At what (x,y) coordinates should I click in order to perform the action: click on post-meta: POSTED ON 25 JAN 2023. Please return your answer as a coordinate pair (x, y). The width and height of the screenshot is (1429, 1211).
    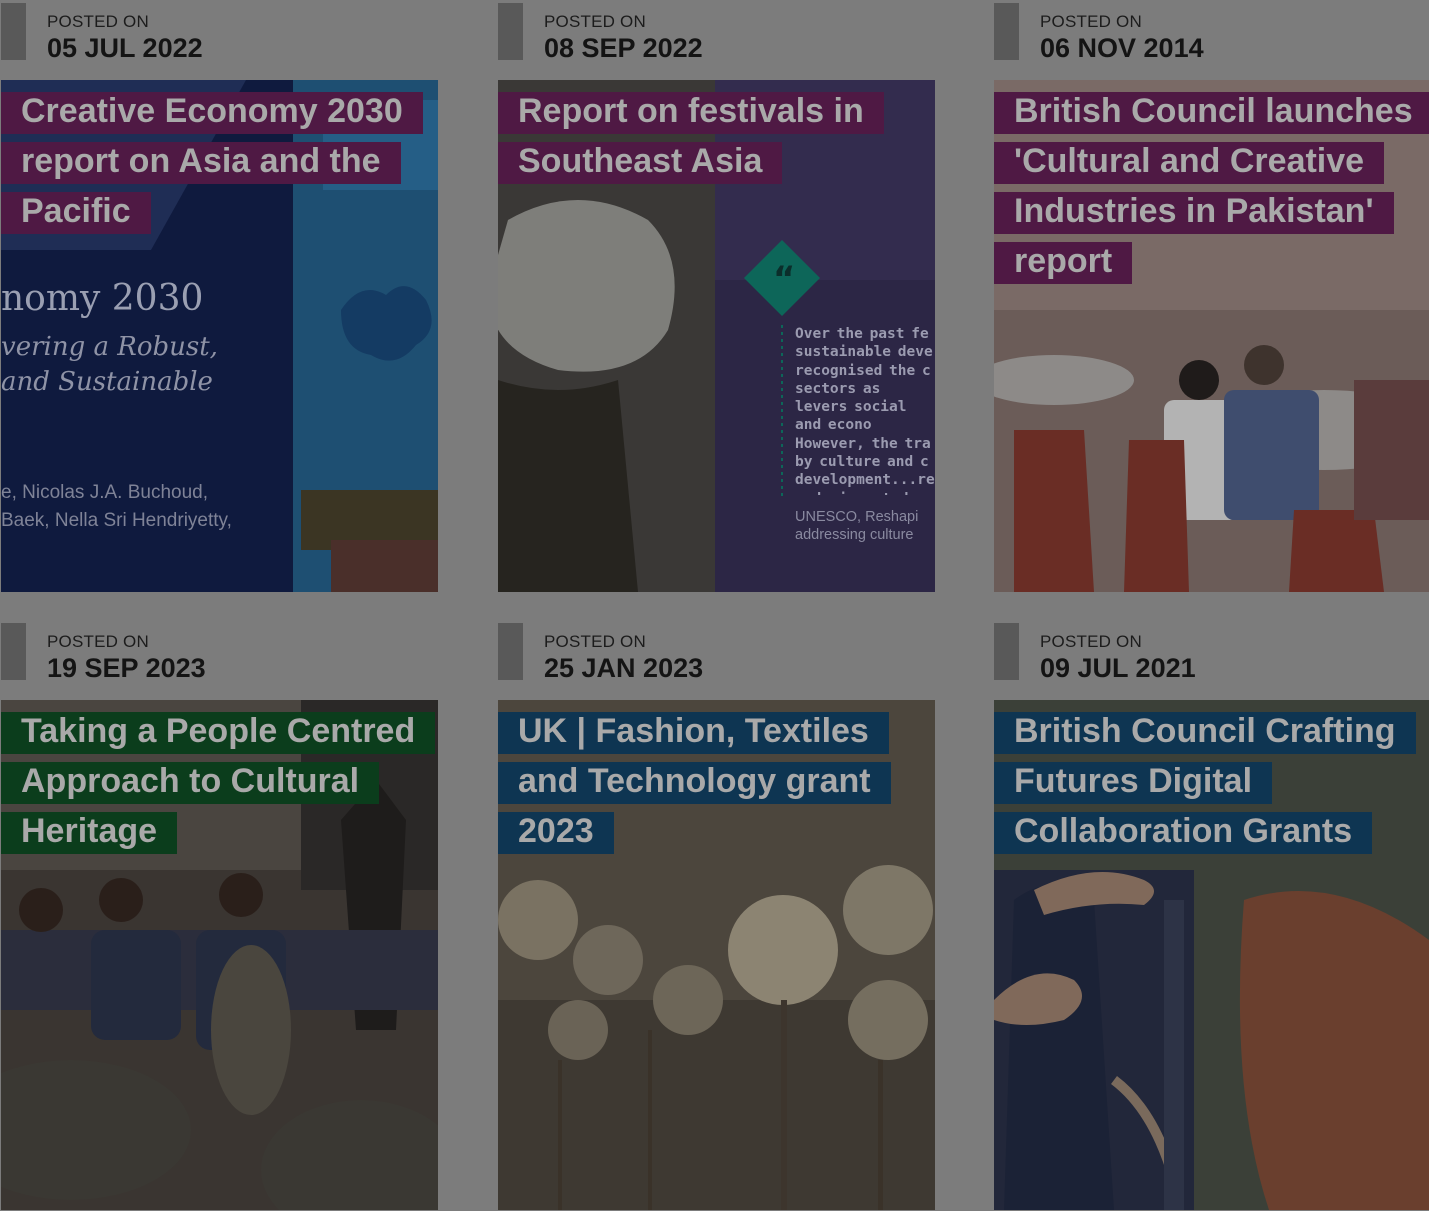
    Looking at the image, I should click on (716, 660).